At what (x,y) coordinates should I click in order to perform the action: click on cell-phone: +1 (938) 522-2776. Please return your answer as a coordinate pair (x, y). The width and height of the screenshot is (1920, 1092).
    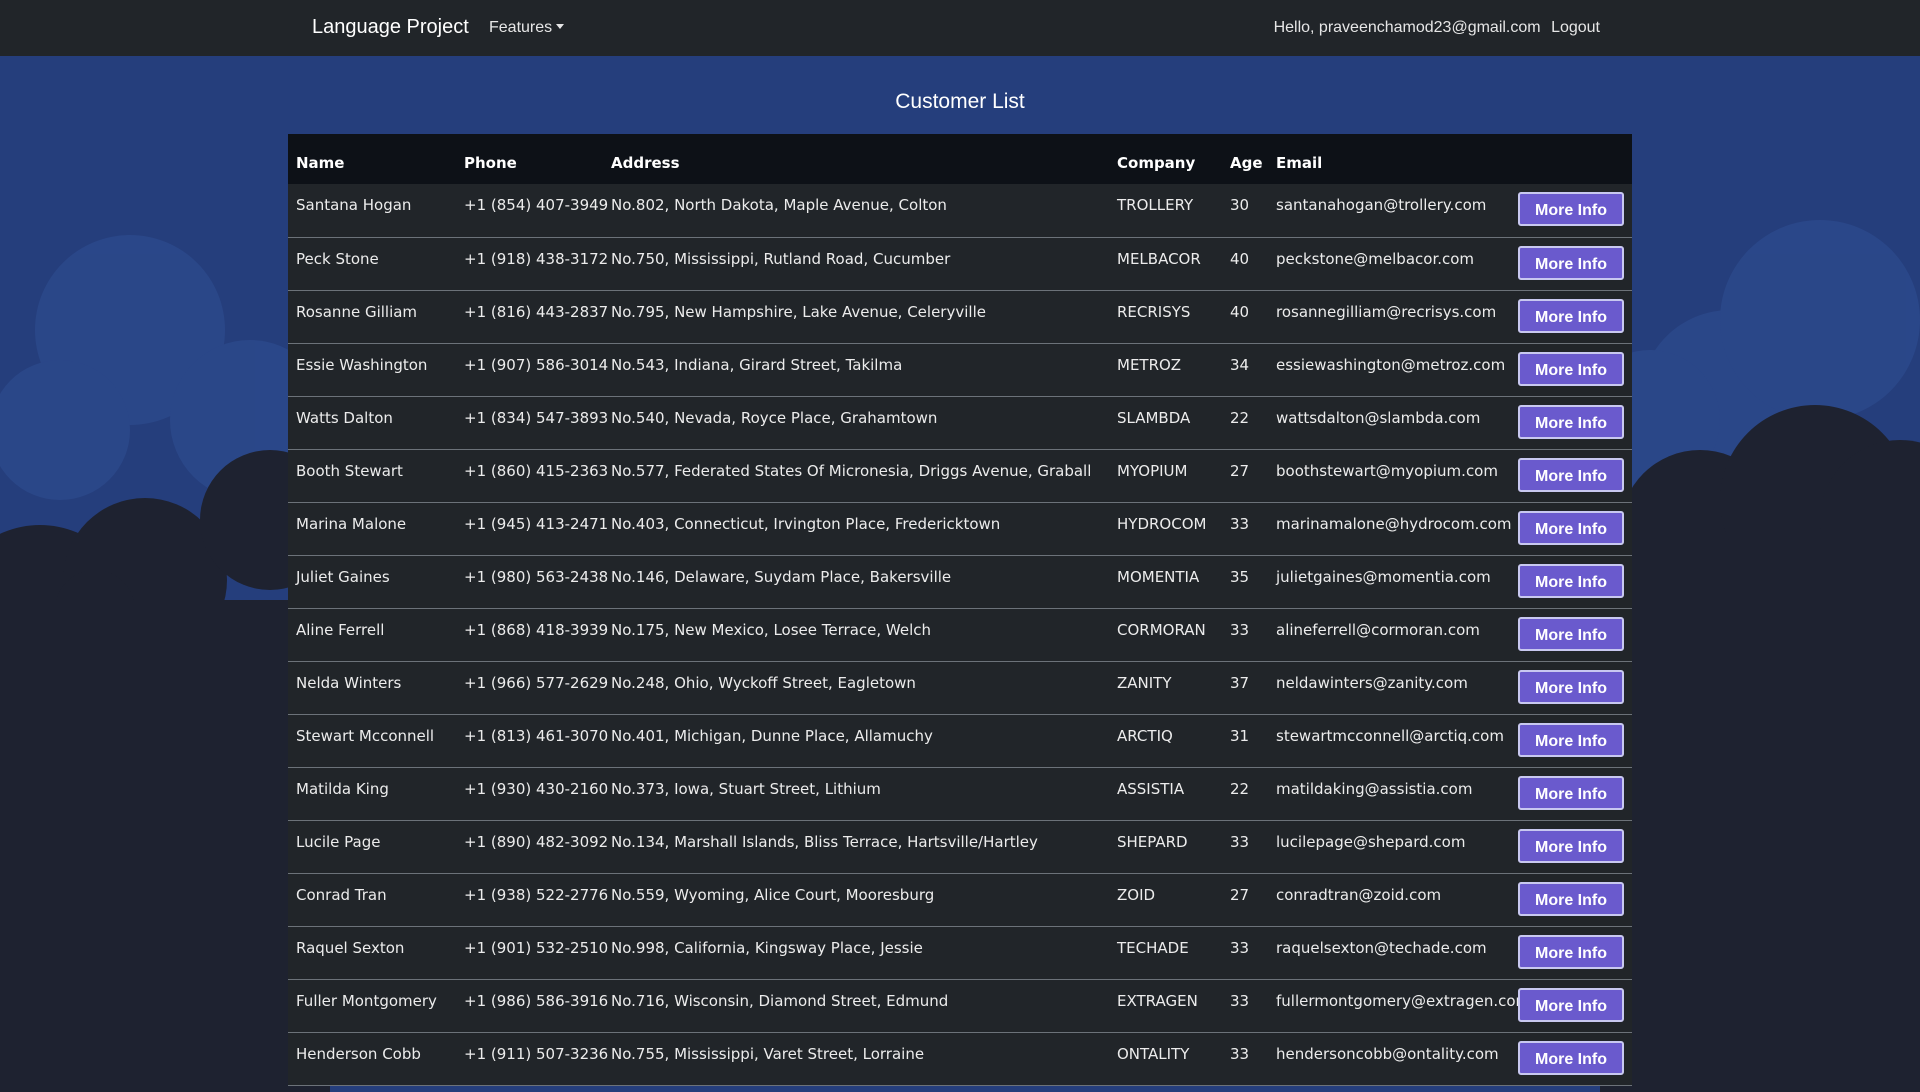
    Looking at the image, I should click on (536, 894).